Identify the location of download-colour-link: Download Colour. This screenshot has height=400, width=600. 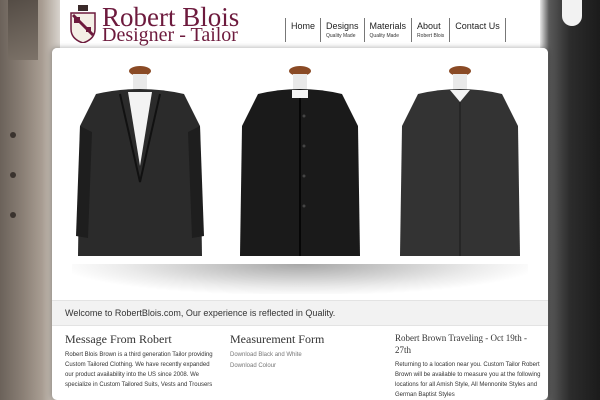
(305, 366).